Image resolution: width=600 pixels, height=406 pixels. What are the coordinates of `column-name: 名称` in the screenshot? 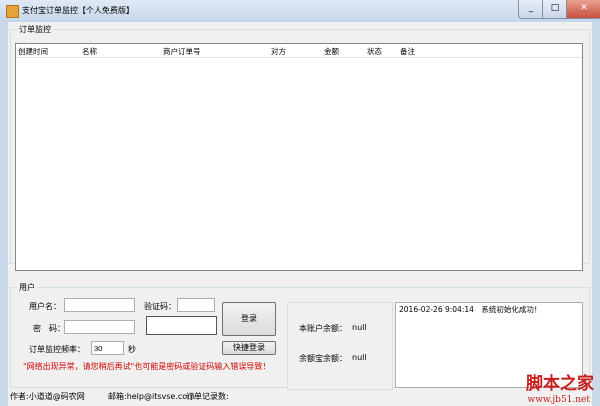 It's located at (89, 51).